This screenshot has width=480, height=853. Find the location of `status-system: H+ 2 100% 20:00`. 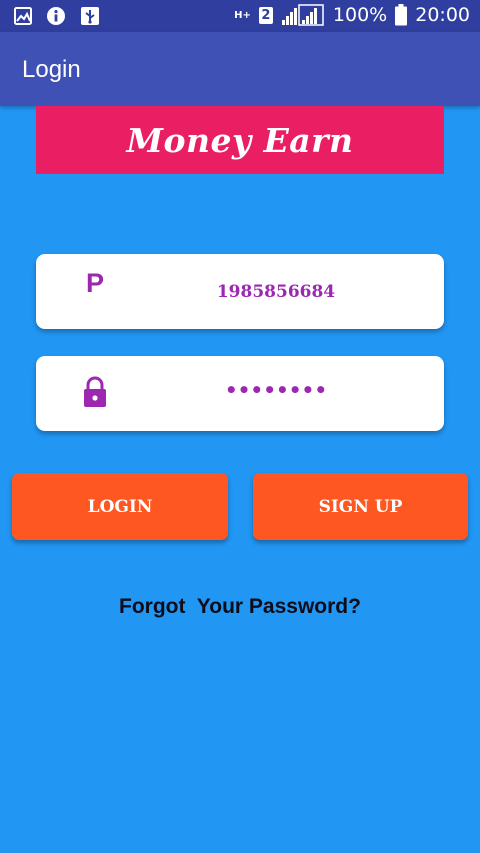

status-system: H+ 2 100% 20:00 is located at coordinates (352, 15).